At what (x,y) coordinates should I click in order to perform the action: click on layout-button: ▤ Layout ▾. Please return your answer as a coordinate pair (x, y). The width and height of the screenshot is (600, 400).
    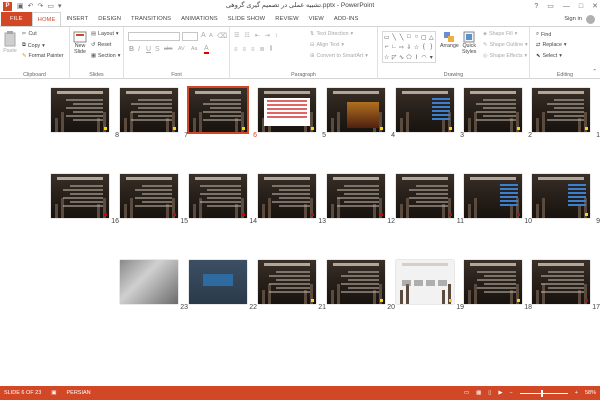
    Looking at the image, I should click on (105, 34).